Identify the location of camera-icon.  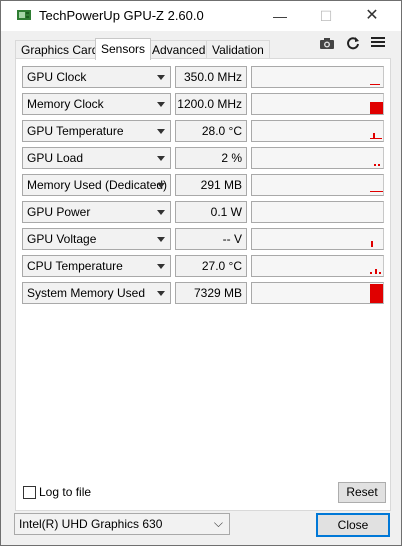
(327, 44).